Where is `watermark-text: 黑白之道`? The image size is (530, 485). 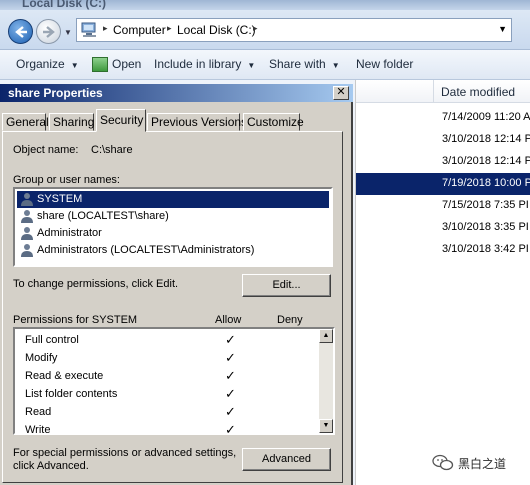 watermark-text: 黑白之道 is located at coordinates (482, 464).